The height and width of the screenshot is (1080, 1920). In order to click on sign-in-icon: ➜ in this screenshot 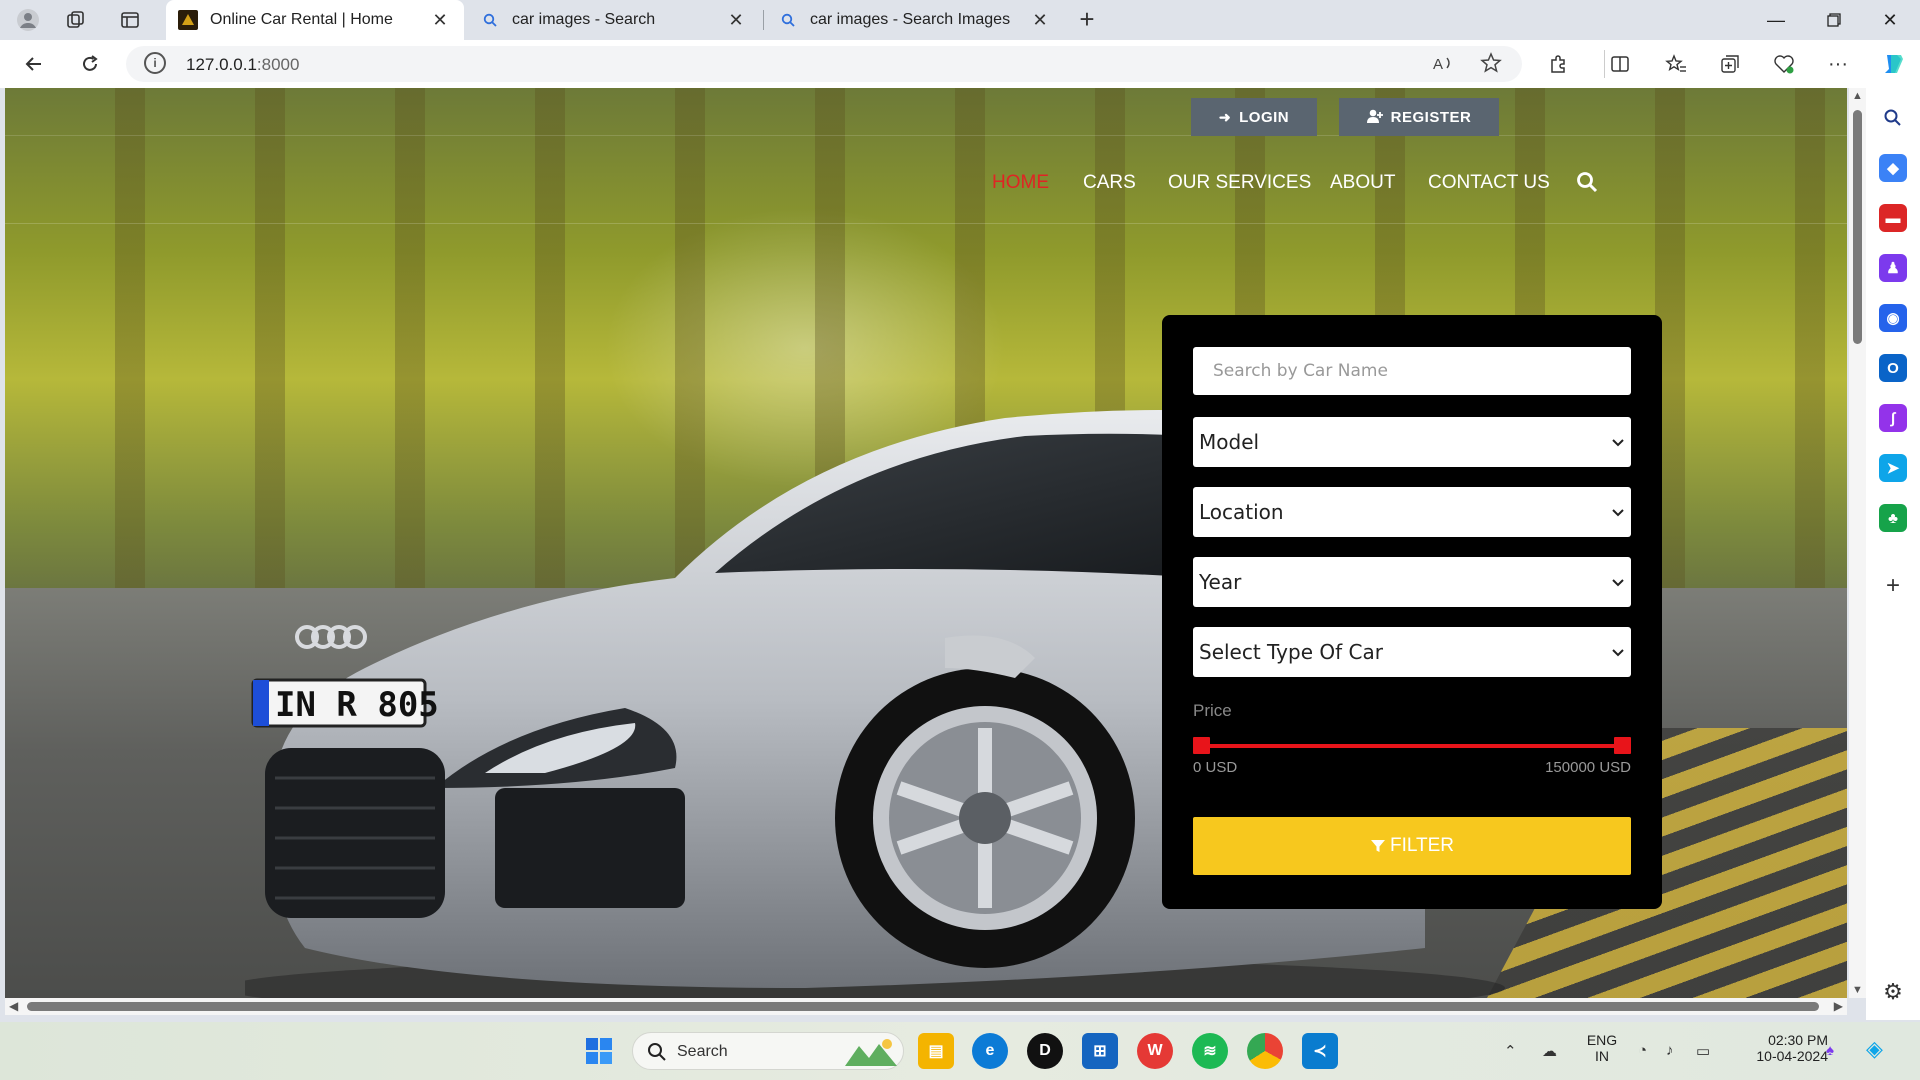, I will do `click(1225, 116)`.